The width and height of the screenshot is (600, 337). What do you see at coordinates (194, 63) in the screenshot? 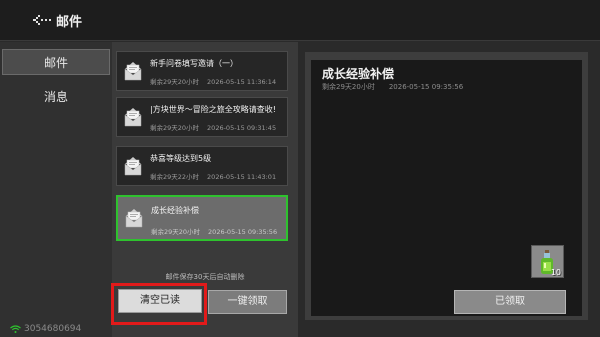
I see `mail-title: 新手问卷填写邀请（一）` at bounding box center [194, 63].